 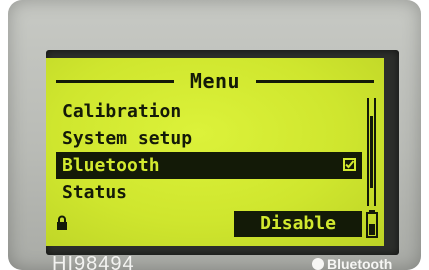 I want to click on bluetooth-brand-text: Bluetooth, so click(x=360, y=263).